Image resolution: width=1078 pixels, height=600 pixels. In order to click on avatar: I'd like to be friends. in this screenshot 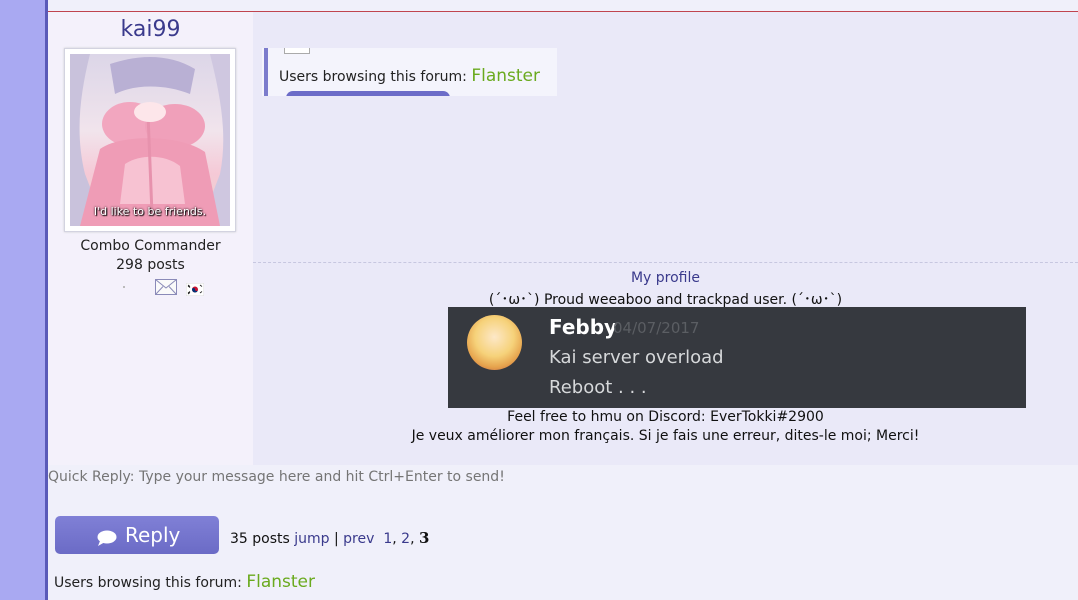, I will do `click(150, 140)`.